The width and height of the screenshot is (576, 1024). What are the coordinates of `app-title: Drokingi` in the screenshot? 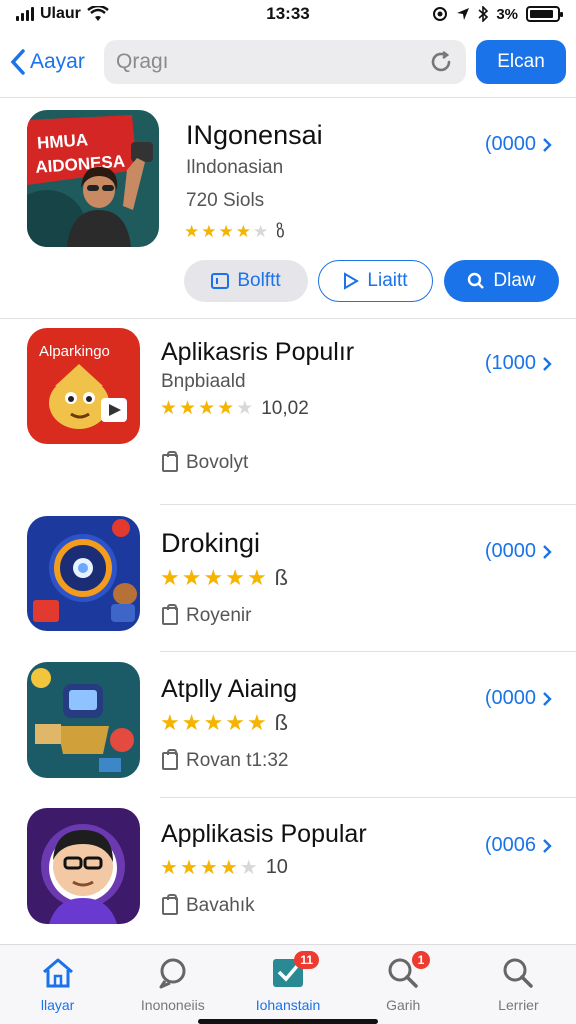 It's located at (211, 543).